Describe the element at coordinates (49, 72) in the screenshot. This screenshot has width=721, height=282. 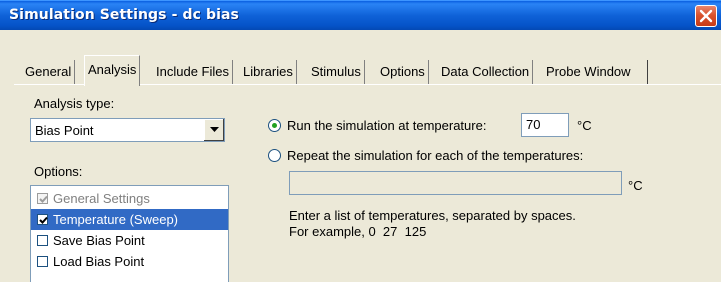
I see `tab-general: General` at that location.